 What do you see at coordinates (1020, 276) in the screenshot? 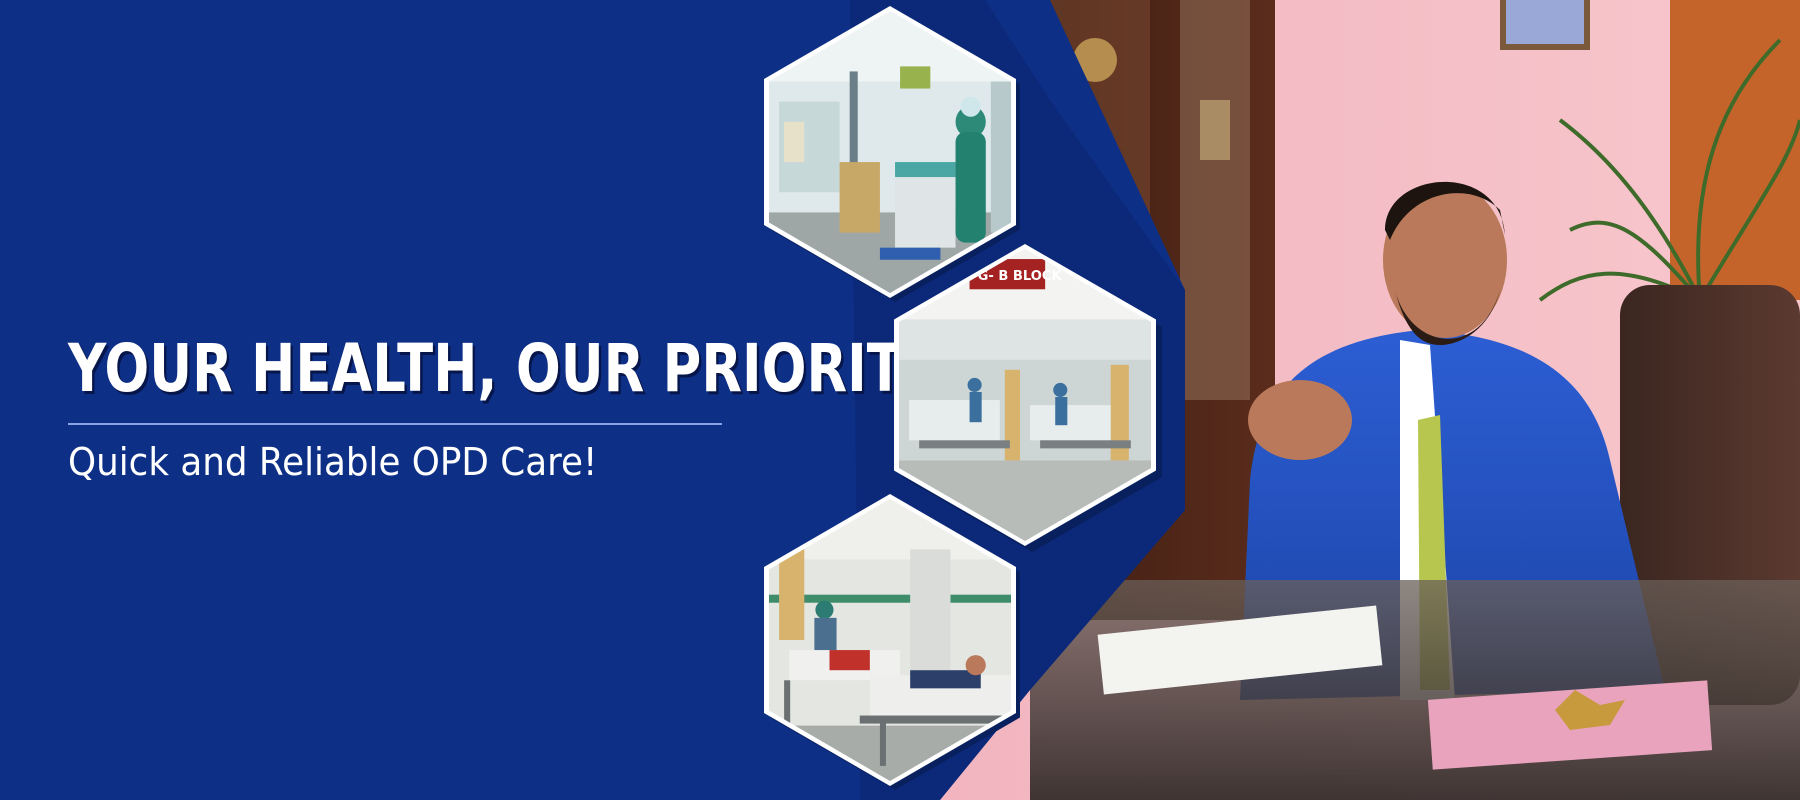
I see `b-block-sign: G- B BLOCK` at bounding box center [1020, 276].